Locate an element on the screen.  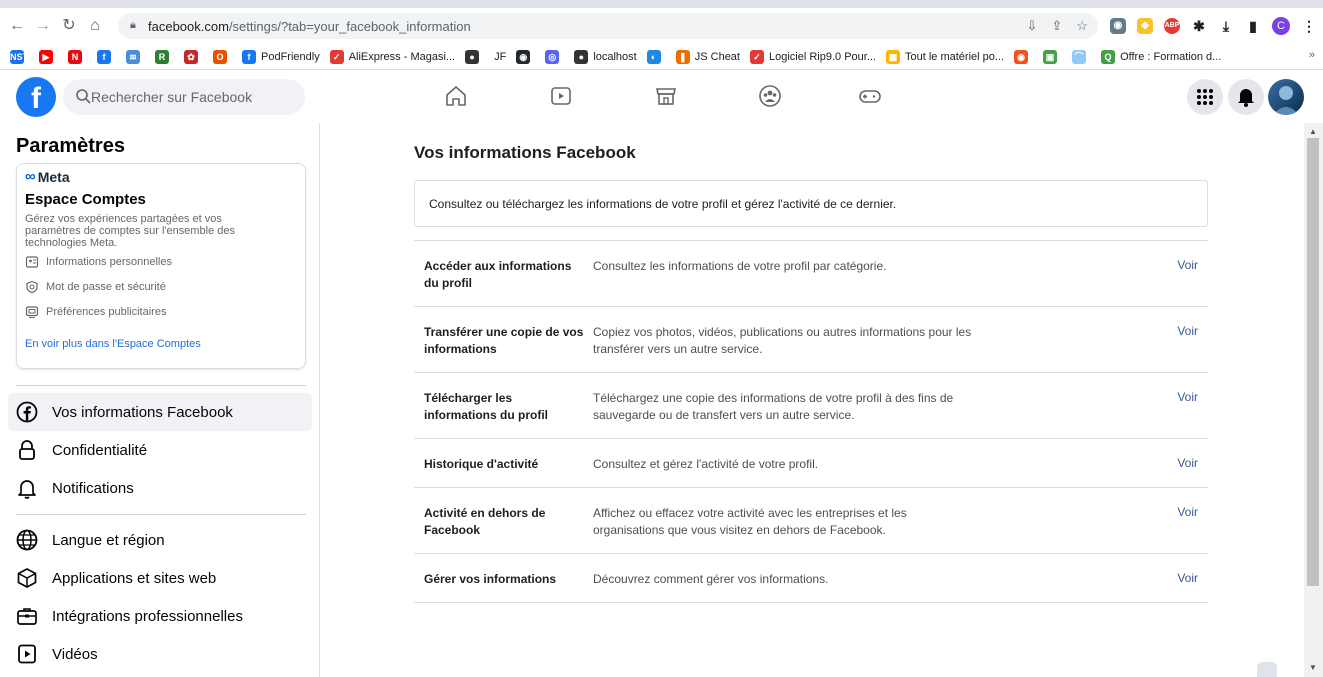
bookmark-item: ▶ is located at coordinates (48, 57).